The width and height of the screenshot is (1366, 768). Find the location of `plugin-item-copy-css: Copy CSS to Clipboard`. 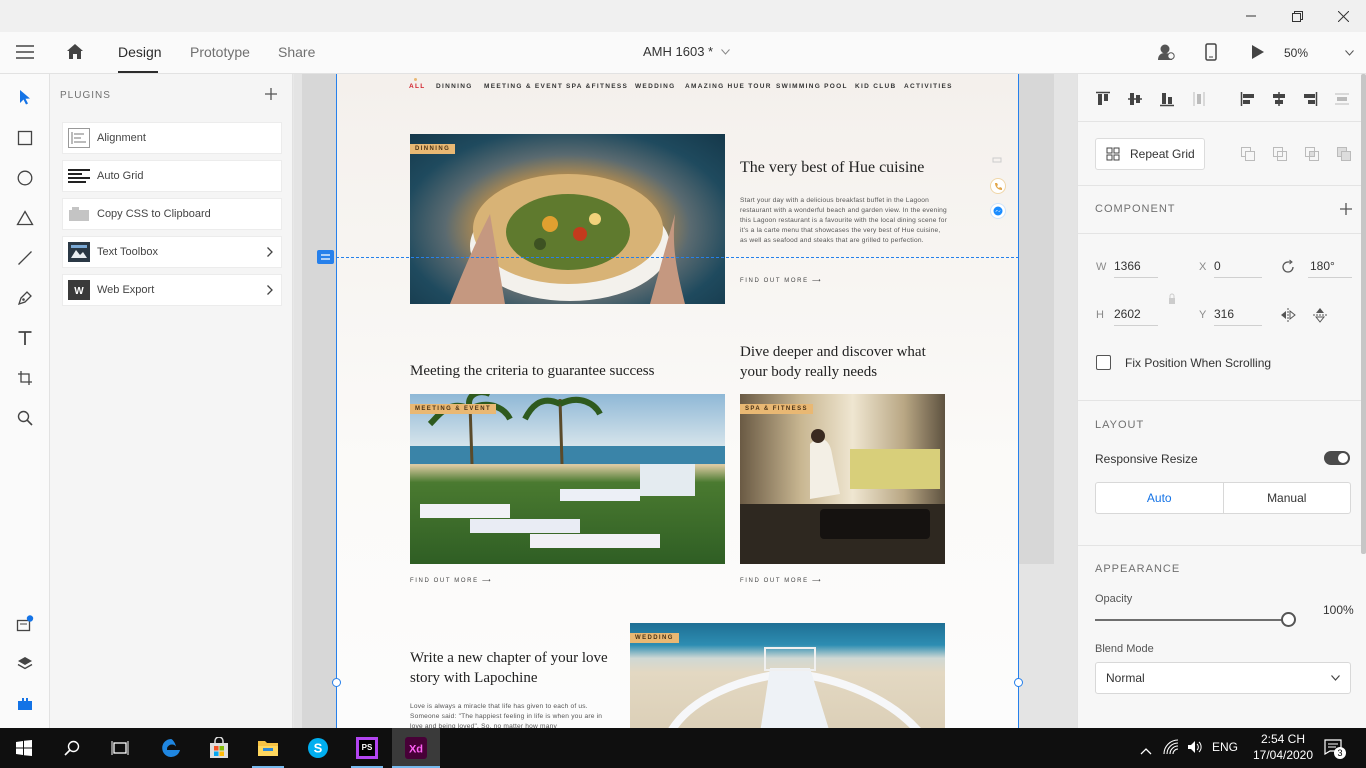

plugin-item-copy-css: Copy CSS to Clipboard is located at coordinates (172, 214).